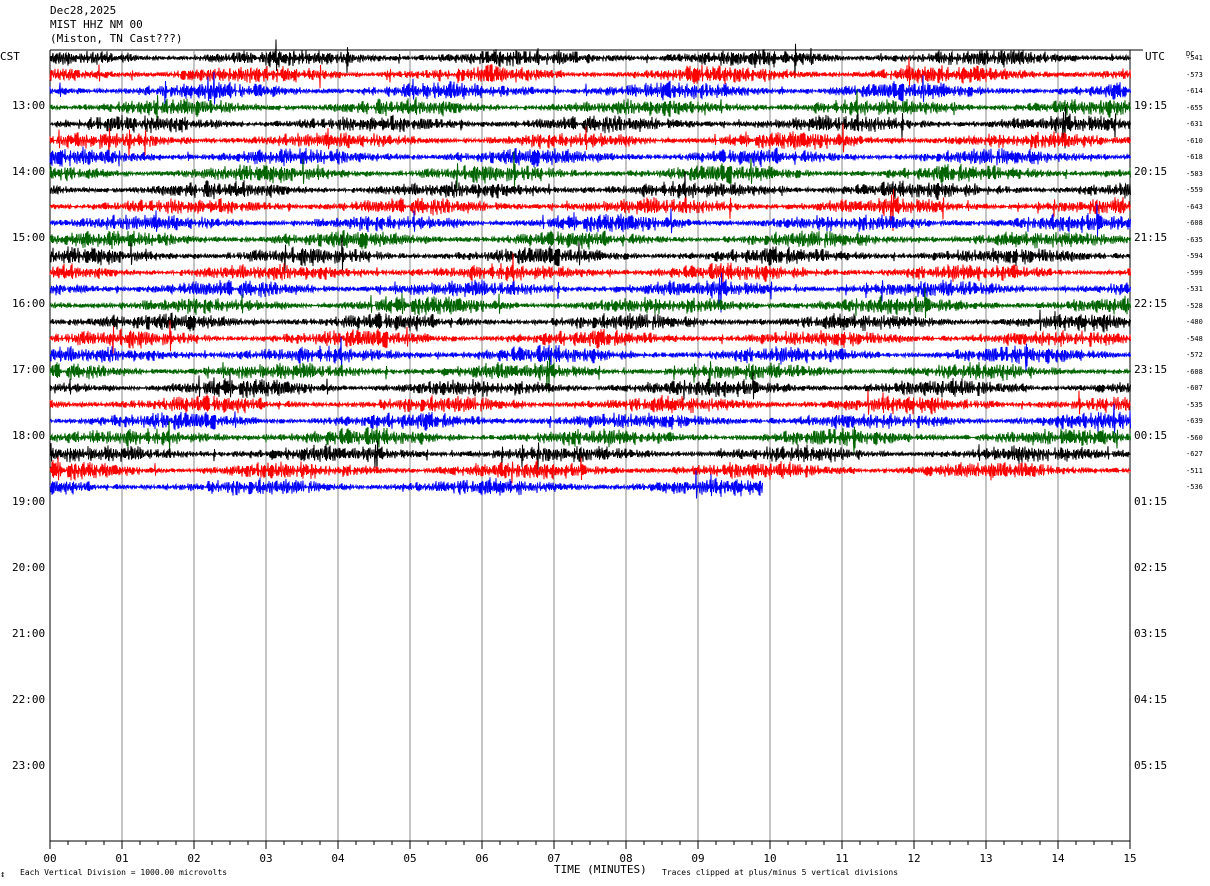 This screenshot has height=886, width=1210. What do you see at coordinates (29, 435) in the screenshot?
I see `hour-label-cst: 18:00` at bounding box center [29, 435].